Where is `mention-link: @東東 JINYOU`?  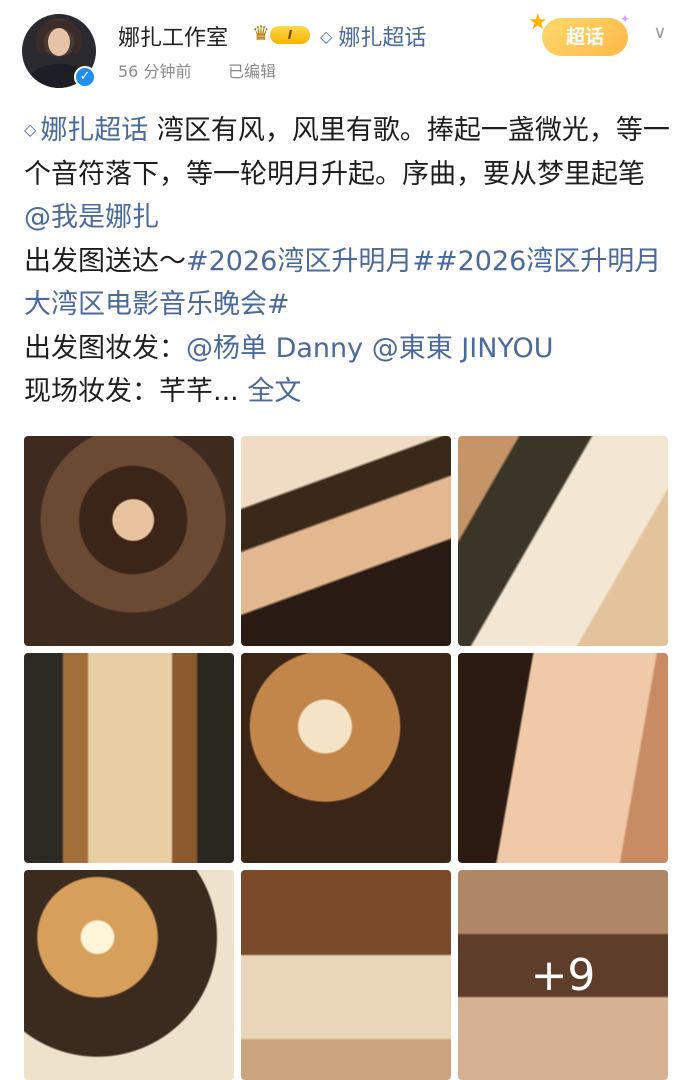
mention-link: @東東 JINYOU is located at coordinates (463, 348).